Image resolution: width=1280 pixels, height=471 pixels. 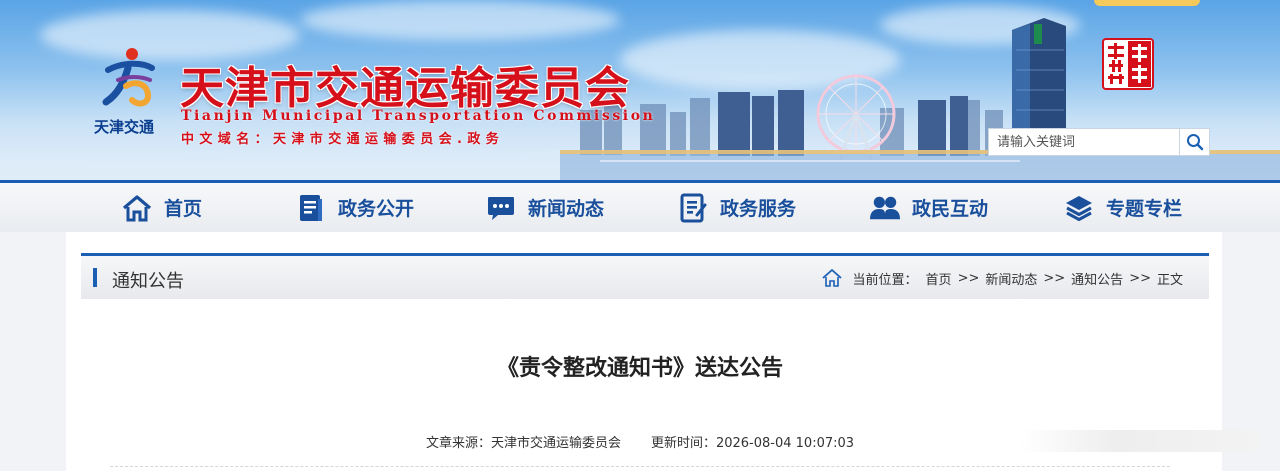 What do you see at coordinates (343, 139) in the screenshot?
I see `site-domain-line: 中文域名：天津市交通运输委员会.政务` at bounding box center [343, 139].